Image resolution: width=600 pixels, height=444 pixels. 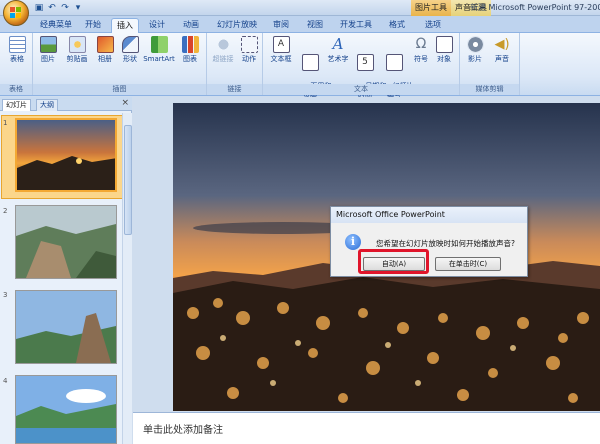 I want to click on ribbon-tabs: 经典菜单 开始 插入 设计 动画 幻灯片放映 审阅 视图 开发工具 格式 选项, so click(x=300, y=24).